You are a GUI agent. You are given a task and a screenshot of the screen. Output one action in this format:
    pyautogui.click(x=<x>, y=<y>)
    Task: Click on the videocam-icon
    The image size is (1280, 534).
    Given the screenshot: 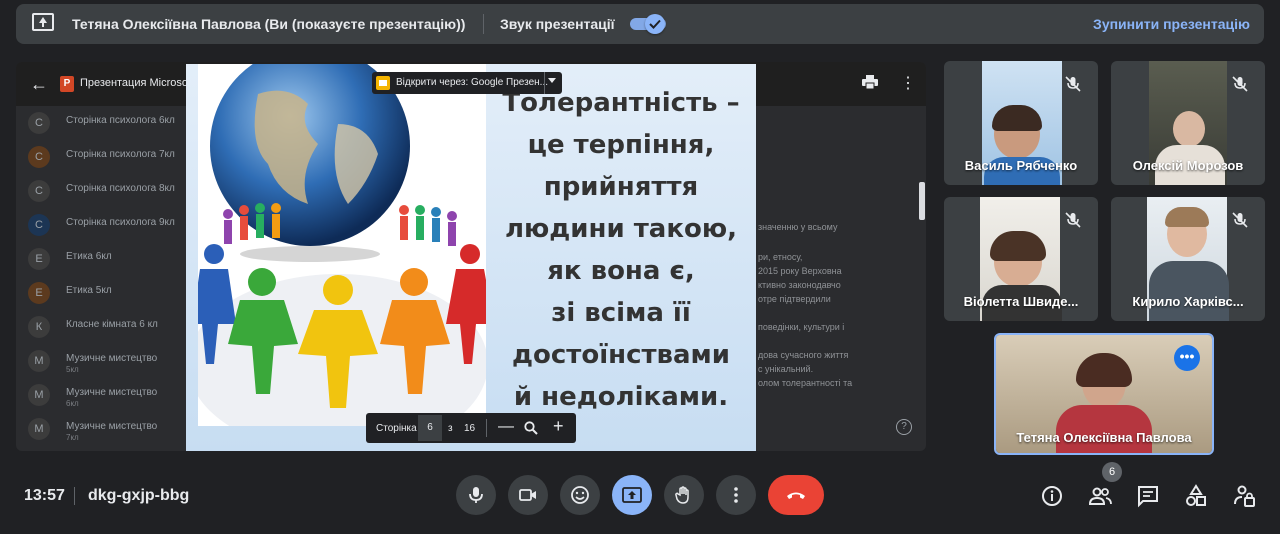 What is the action you would take?
    pyautogui.click(x=527, y=495)
    